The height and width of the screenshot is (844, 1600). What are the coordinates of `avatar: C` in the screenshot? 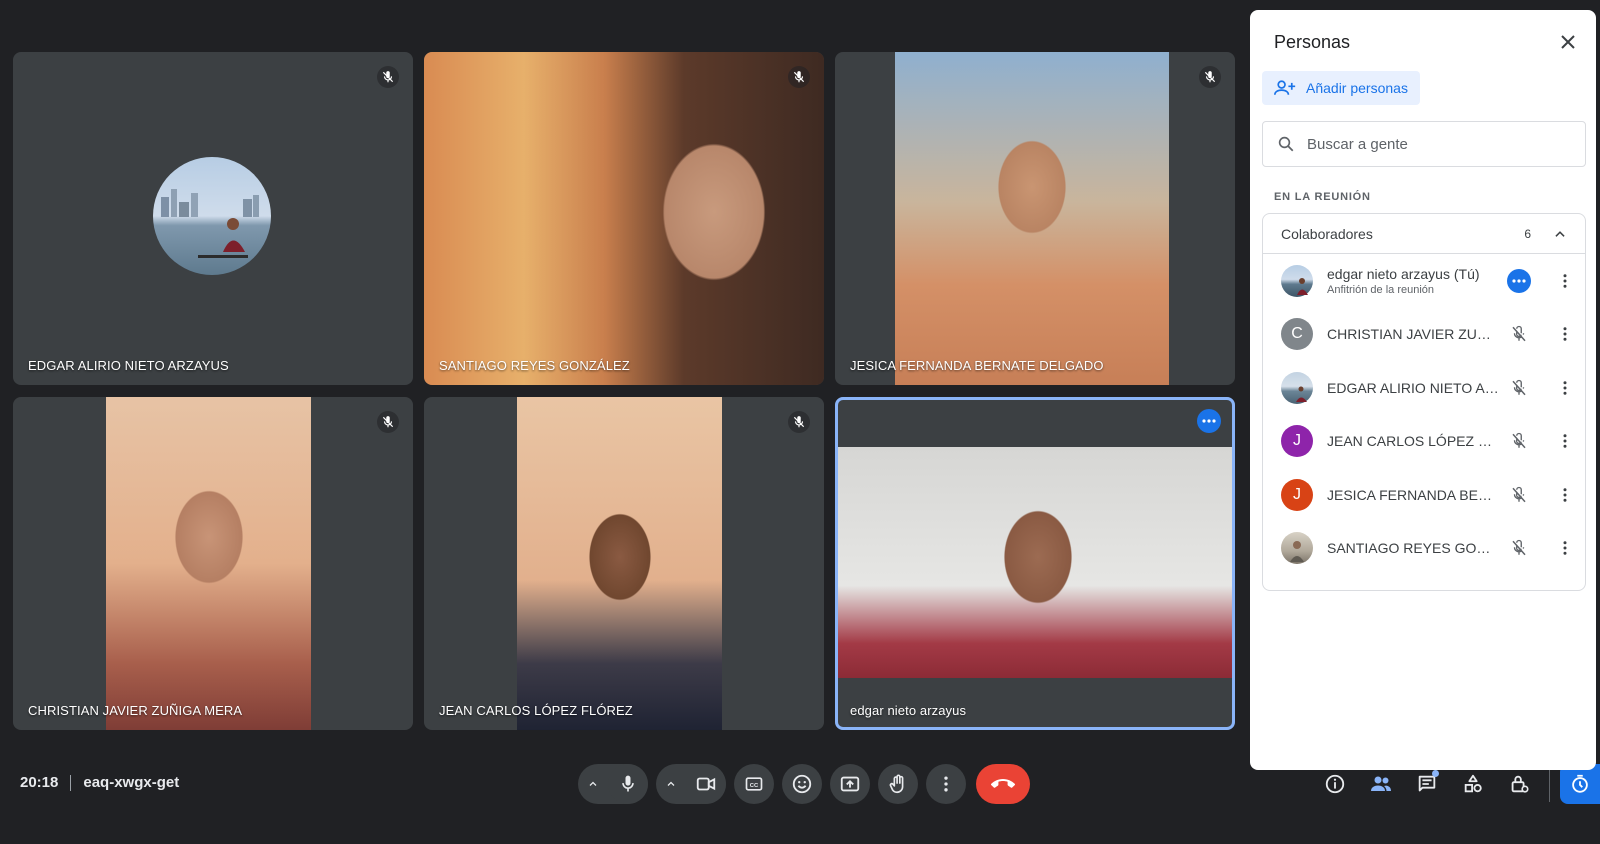 It's located at (1297, 334).